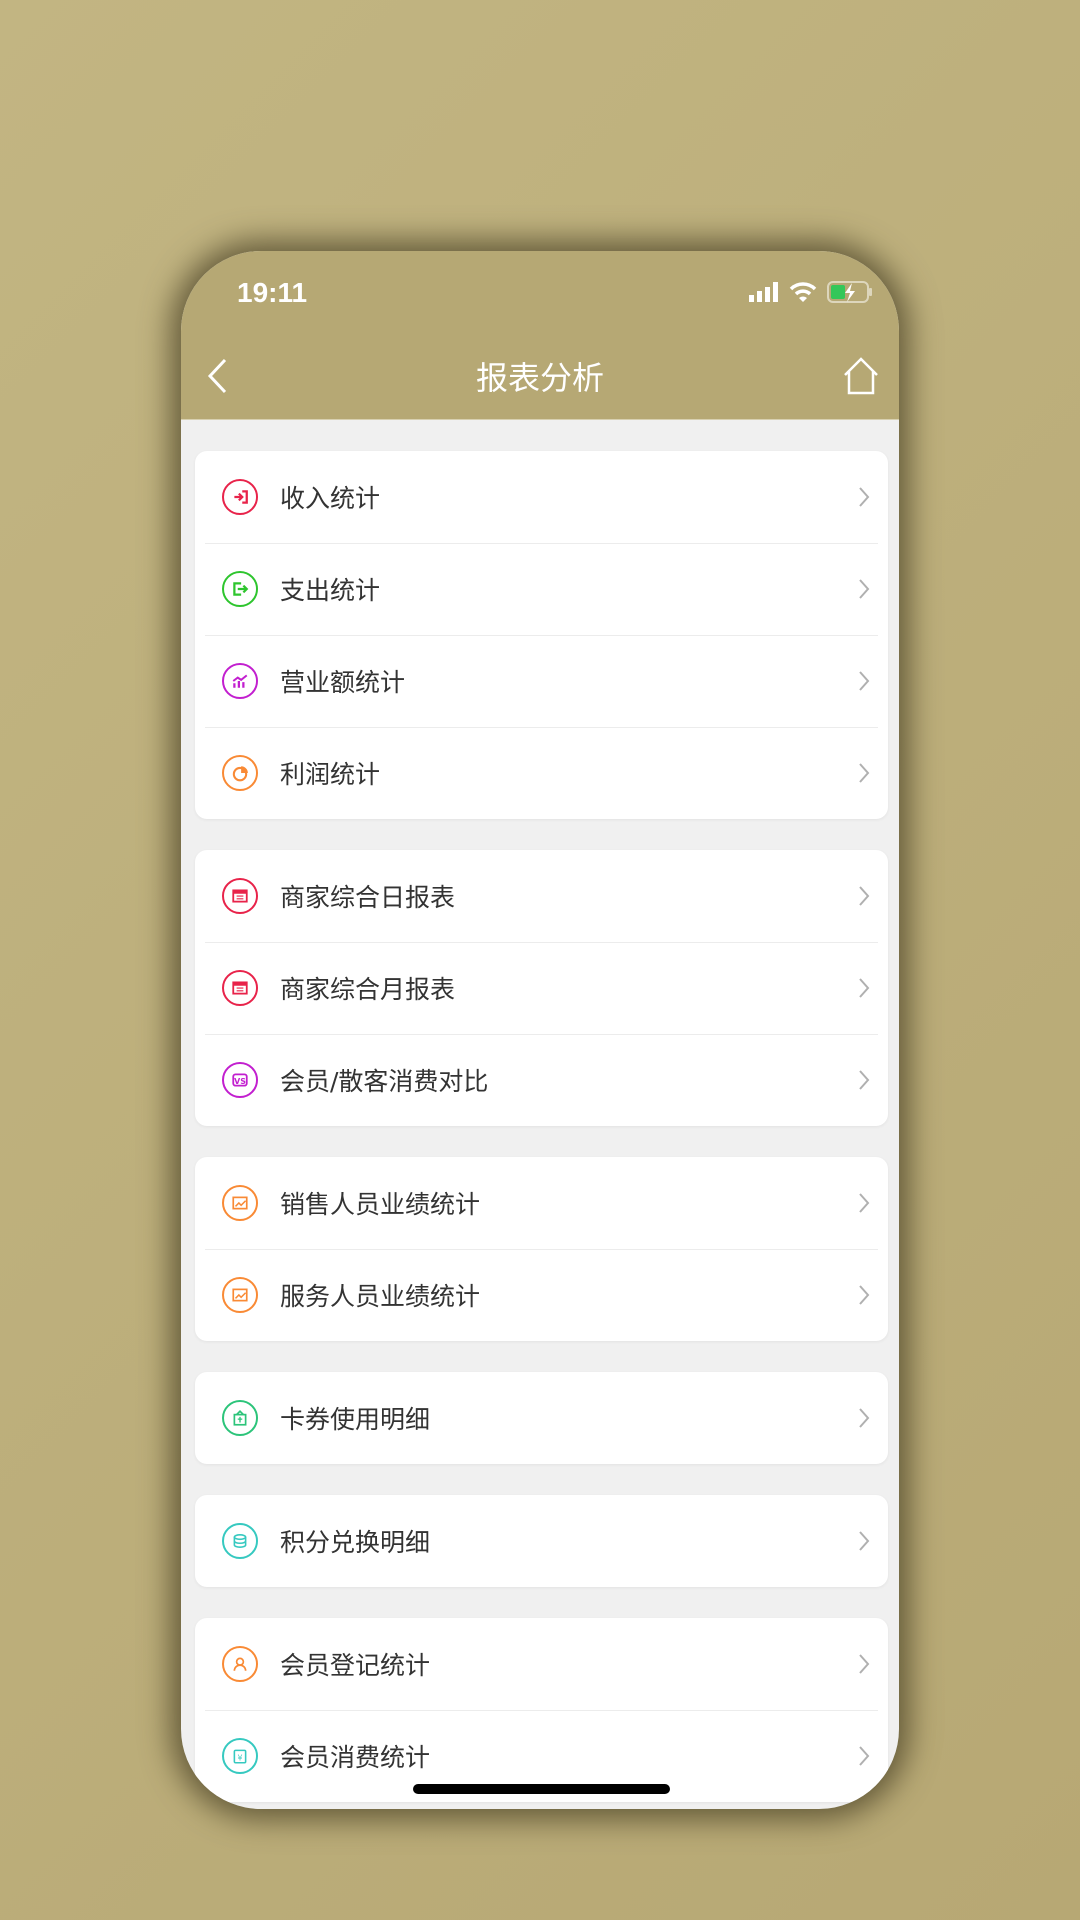 The width and height of the screenshot is (1080, 1920). I want to click on income-icon, so click(240, 497).